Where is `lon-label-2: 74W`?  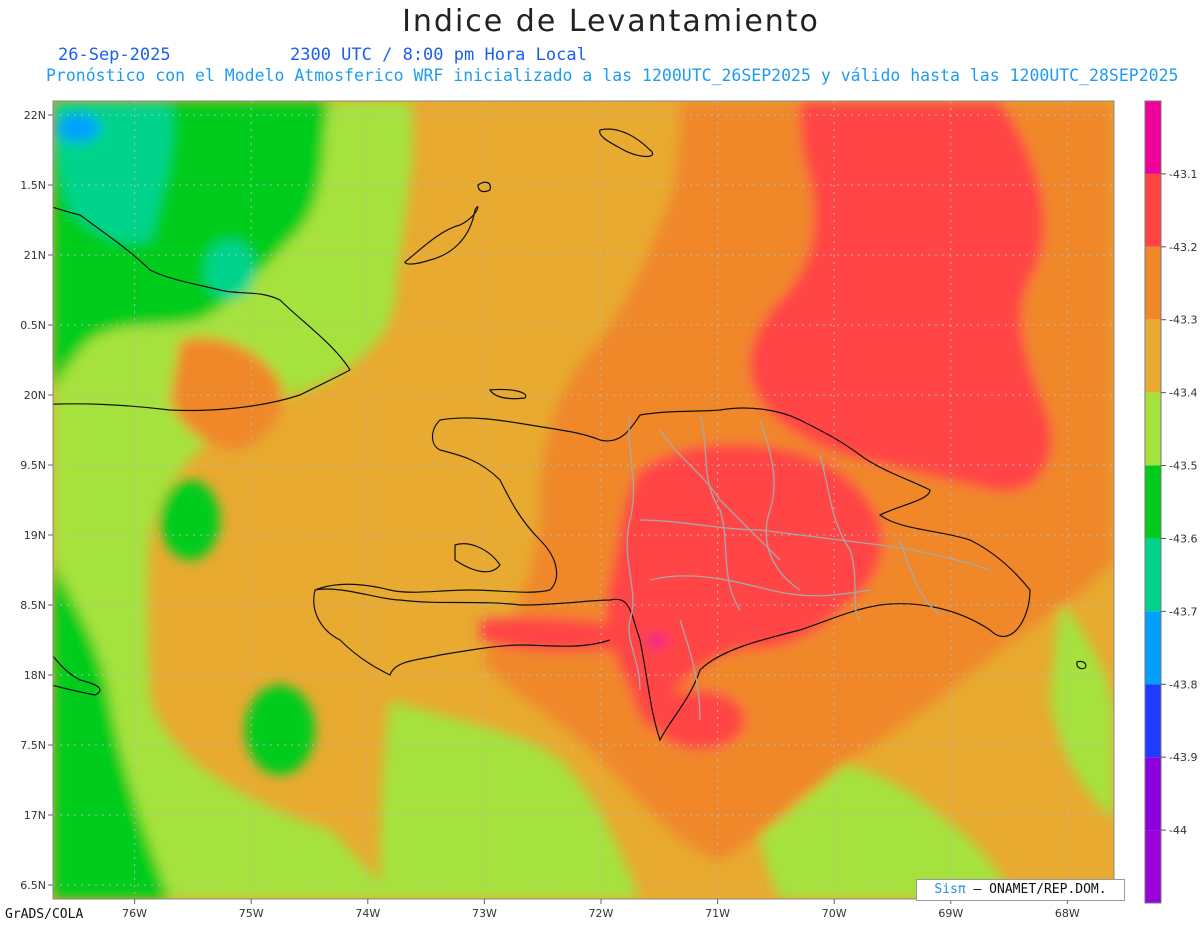 lon-label-2: 74W is located at coordinates (367, 913).